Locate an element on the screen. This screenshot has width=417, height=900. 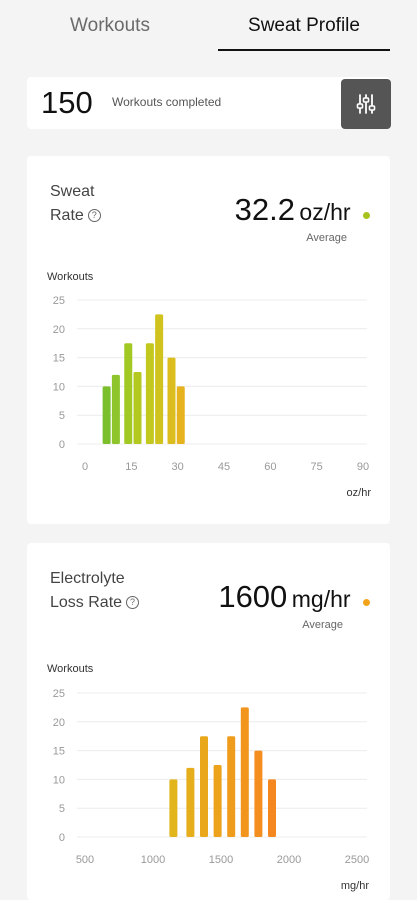
x-tick-label: 2000 is located at coordinates (289, 860).